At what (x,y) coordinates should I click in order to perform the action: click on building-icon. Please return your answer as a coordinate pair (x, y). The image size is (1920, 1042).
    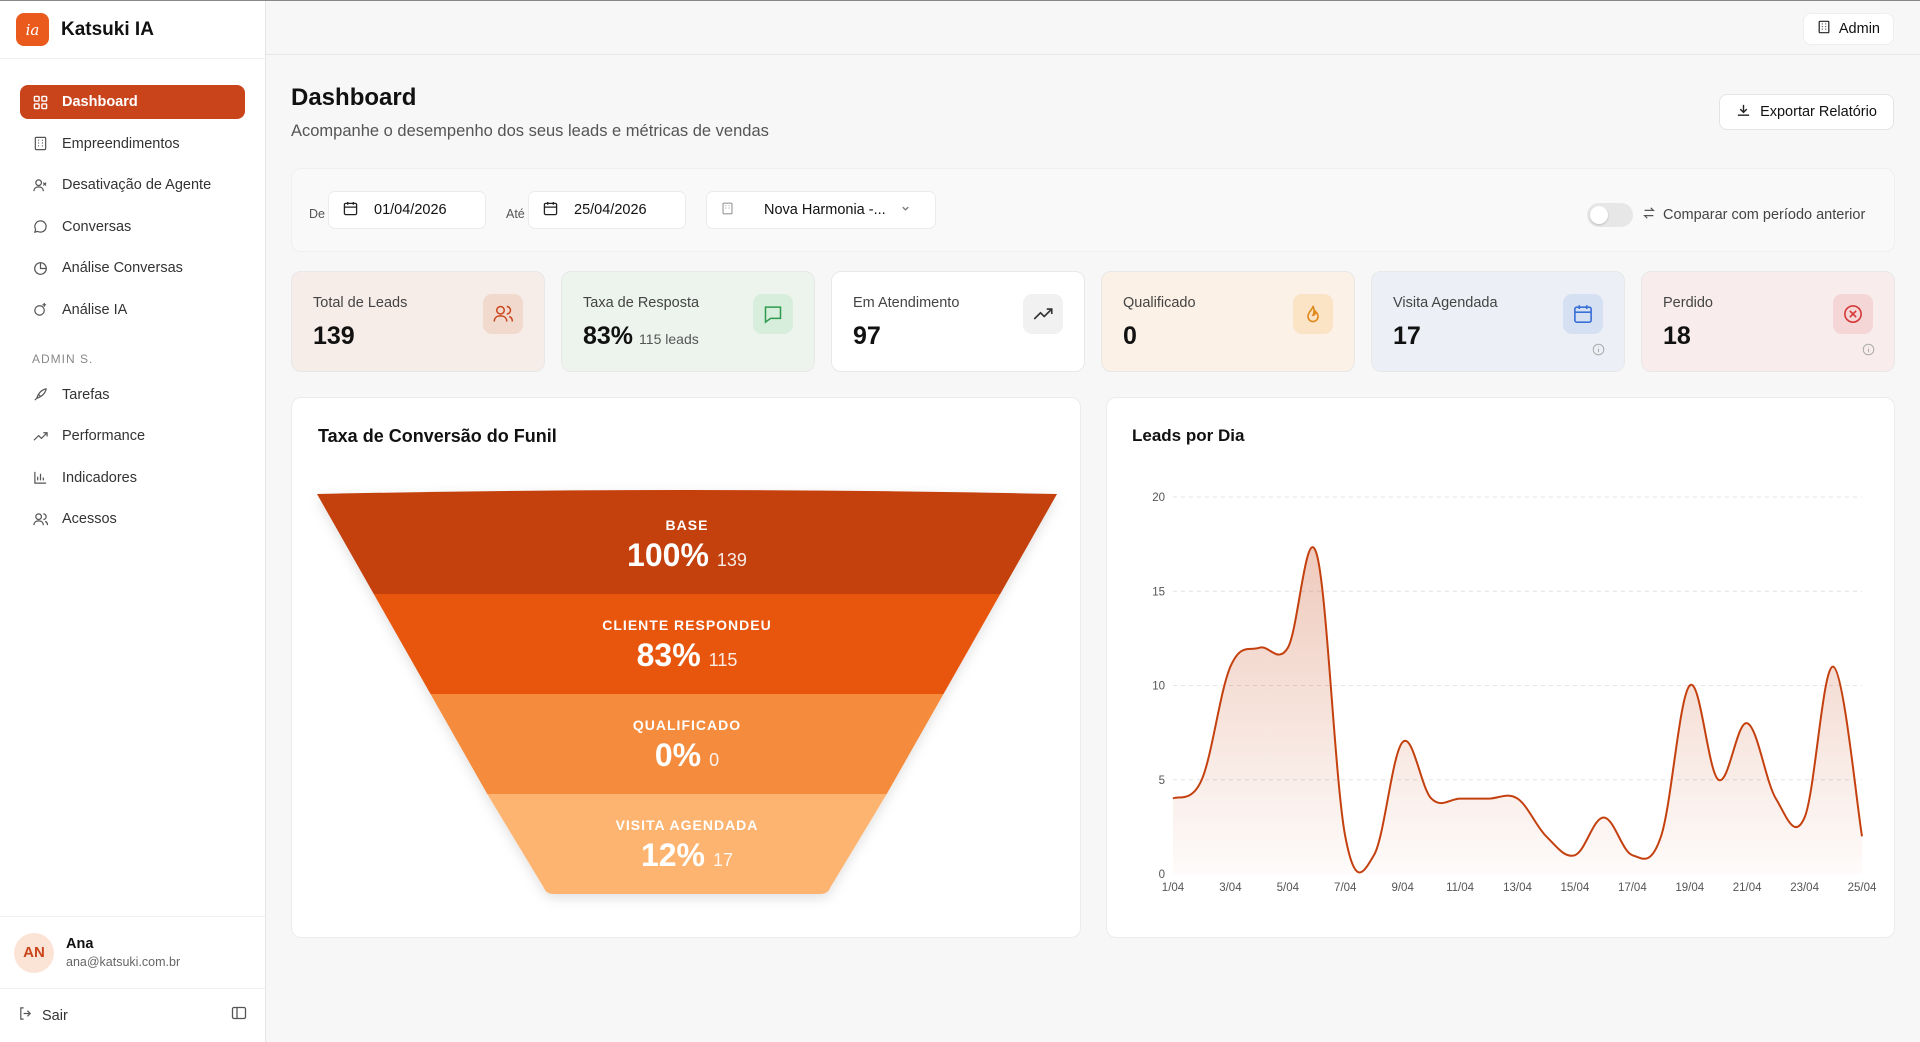
    Looking at the image, I should click on (727, 210).